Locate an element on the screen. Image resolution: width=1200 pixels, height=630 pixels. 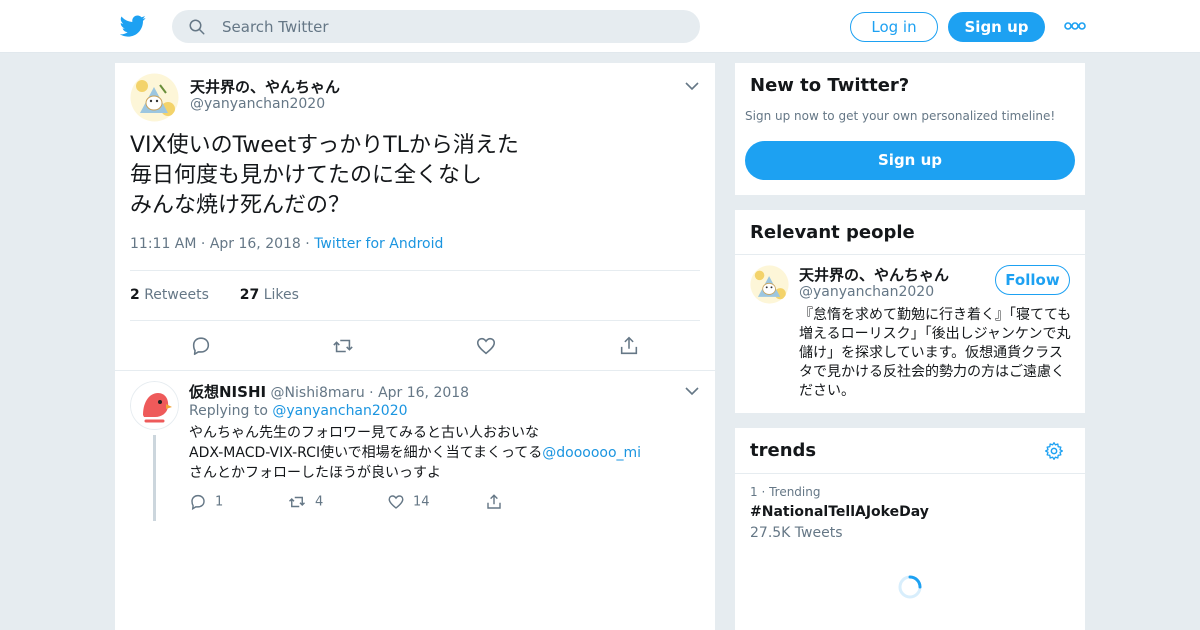
reply-retweet-action: 4 is located at coordinates (305, 502).